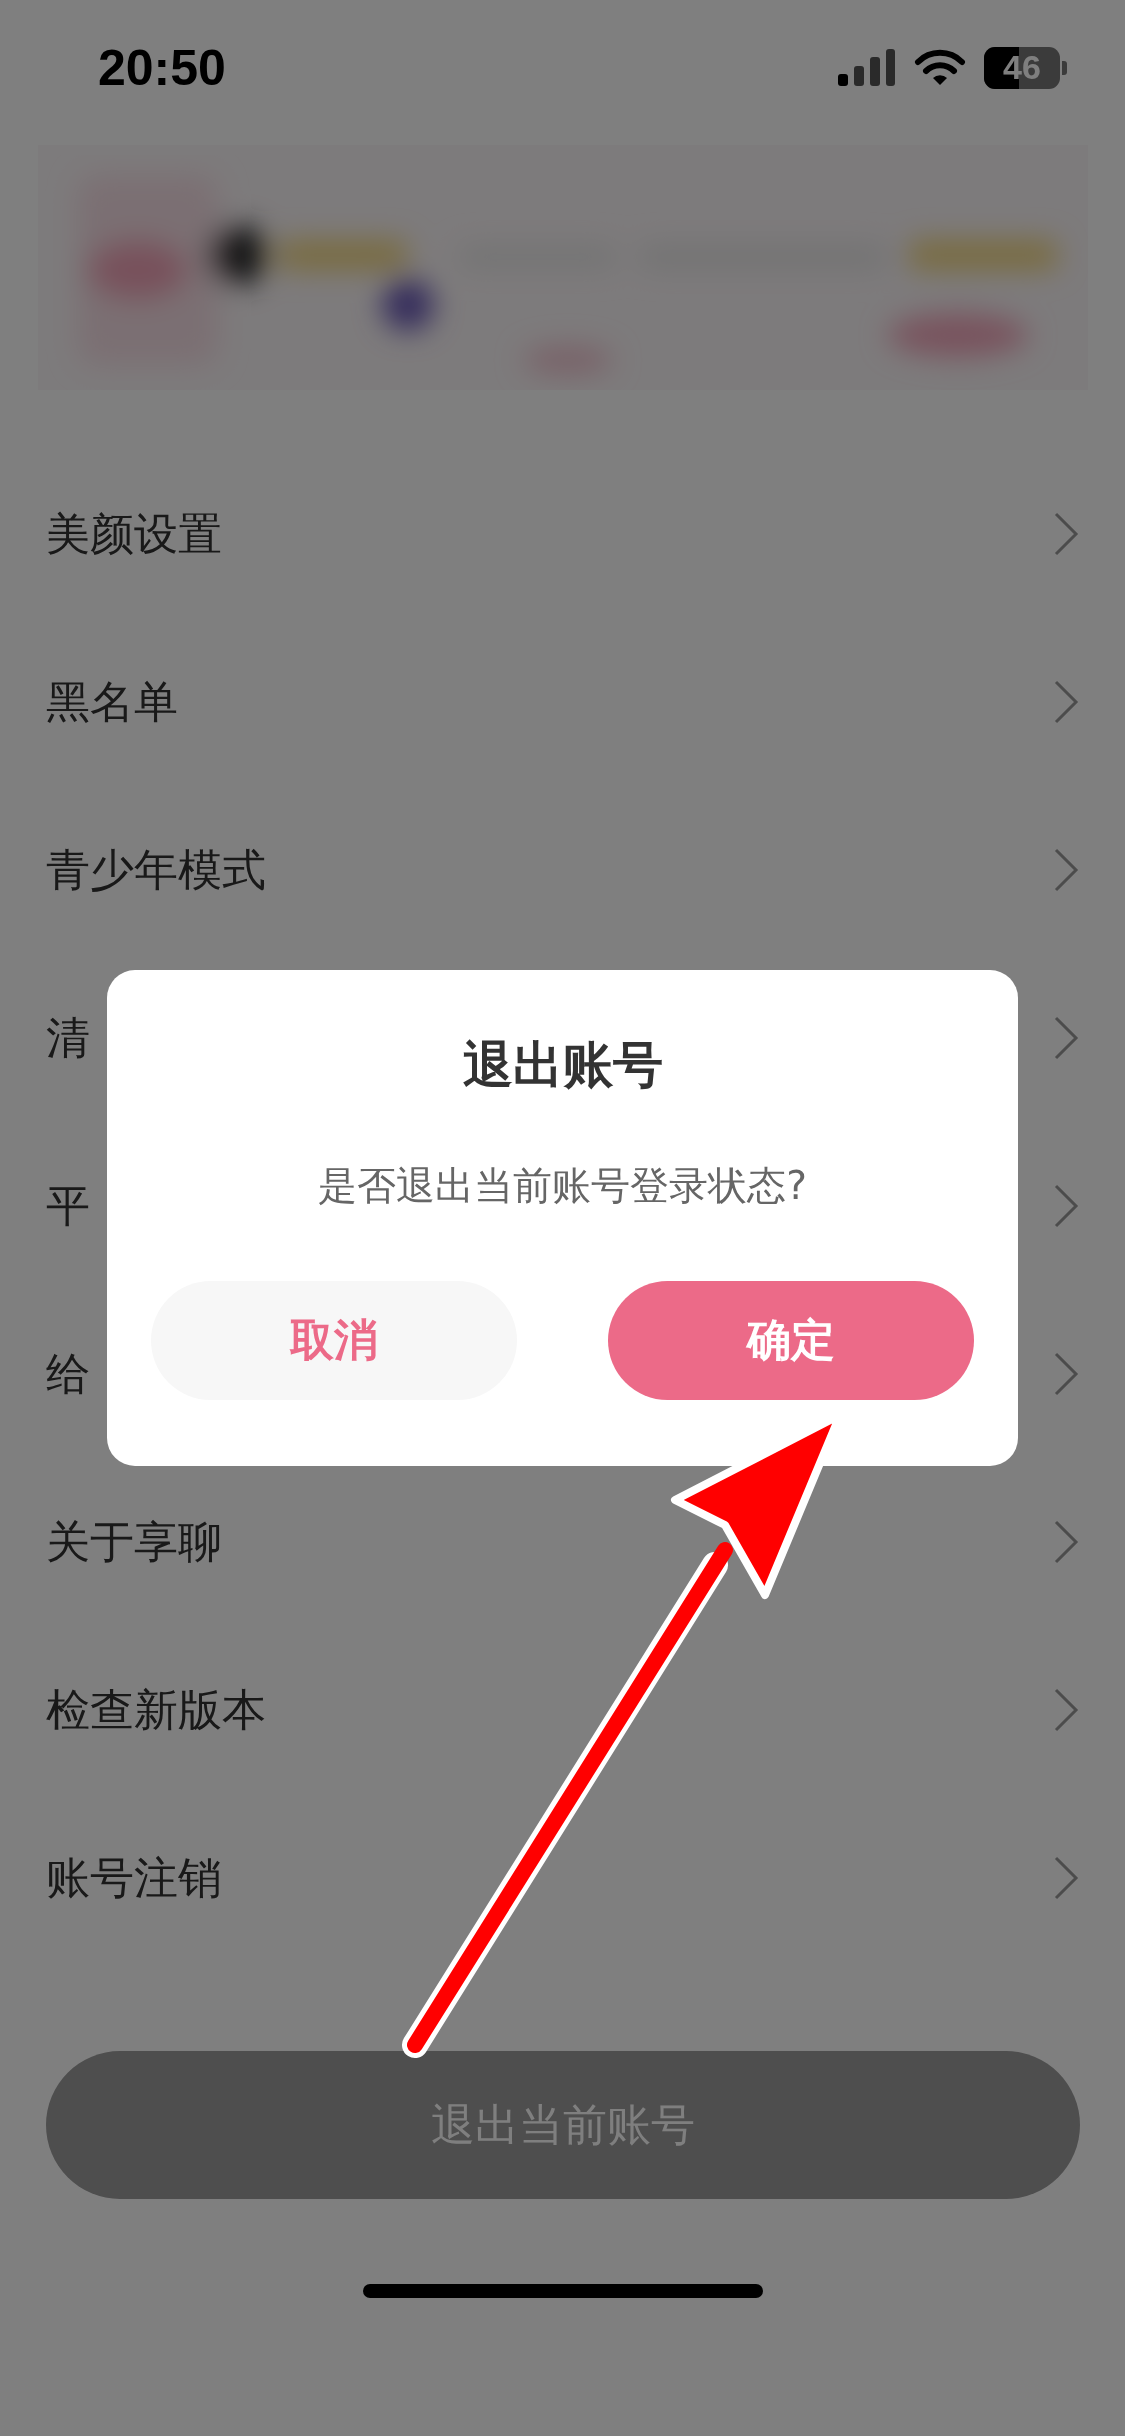 This screenshot has height=2436, width=1125. Describe the element at coordinates (562, 1186) in the screenshot. I see `dialog-message: 是否退出当前账号登录状态?` at that location.